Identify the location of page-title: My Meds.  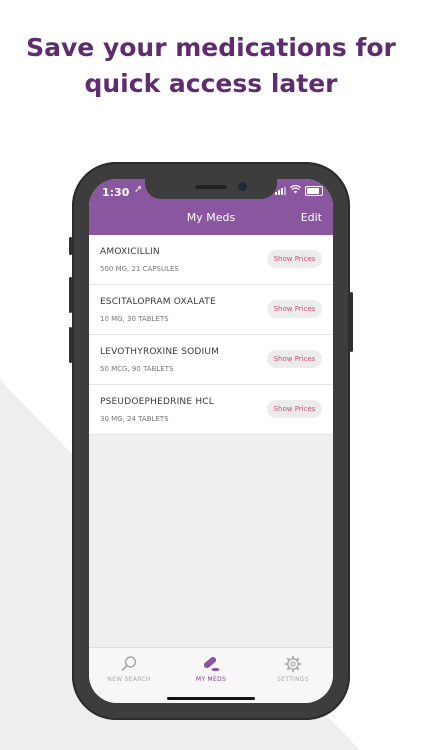
(211, 217).